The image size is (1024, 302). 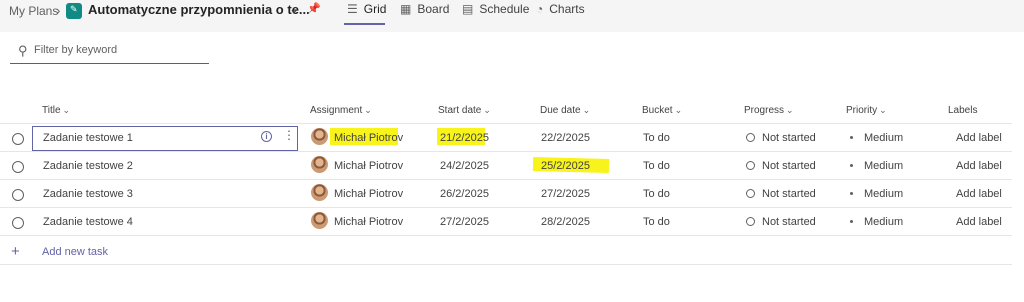 What do you see at coordinates (33, 11) in the screenshot?
I see `breadcrumb-my-plans: My Plans` at bounding box center [33, 11].